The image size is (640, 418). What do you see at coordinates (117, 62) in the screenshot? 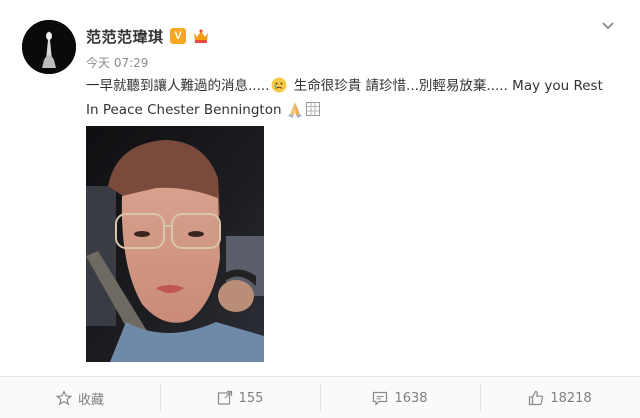
I see `post-timestamp: 今天 07:29` at bounding box center [117, 62].